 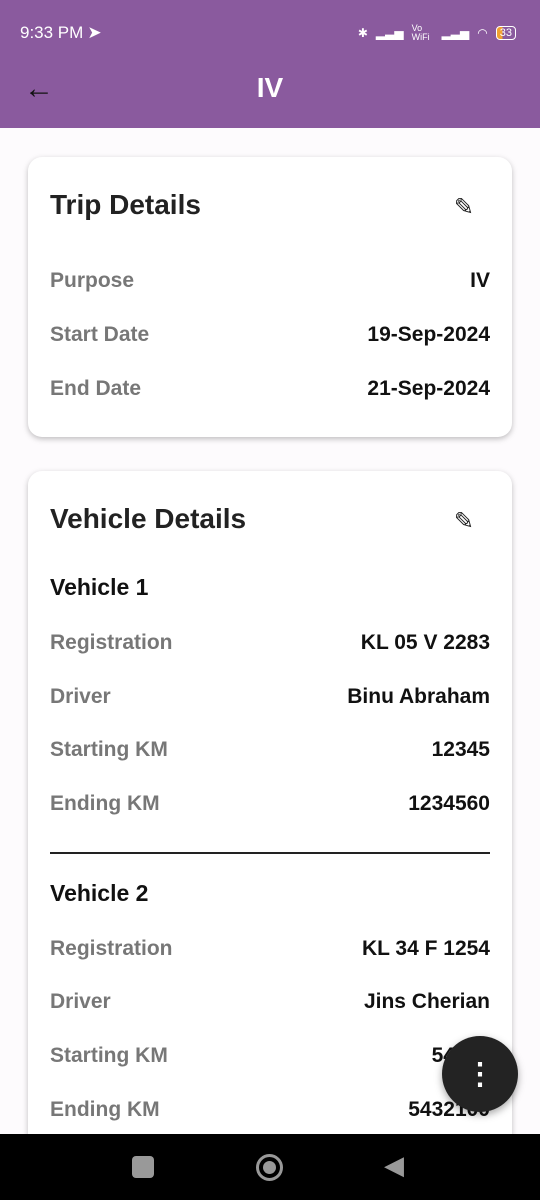 I want to click on row-value: Binu Abraham, so click(x=418, y=696).